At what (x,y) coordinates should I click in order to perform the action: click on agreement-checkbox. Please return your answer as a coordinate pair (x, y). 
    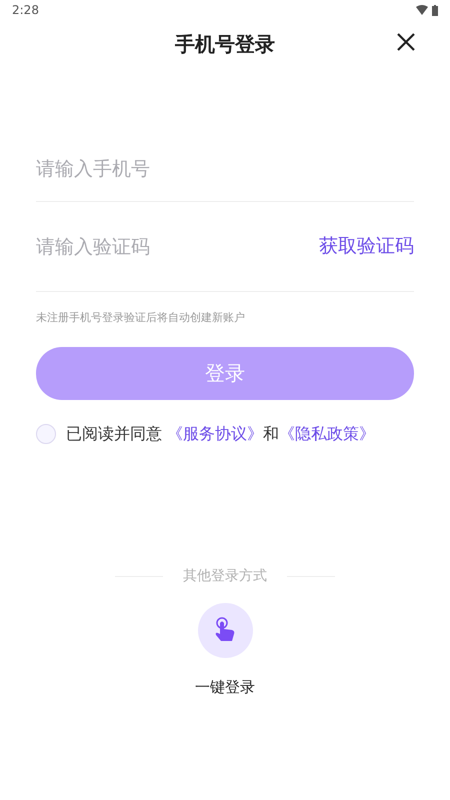
    Looking at the image, I should click on (46, 434).